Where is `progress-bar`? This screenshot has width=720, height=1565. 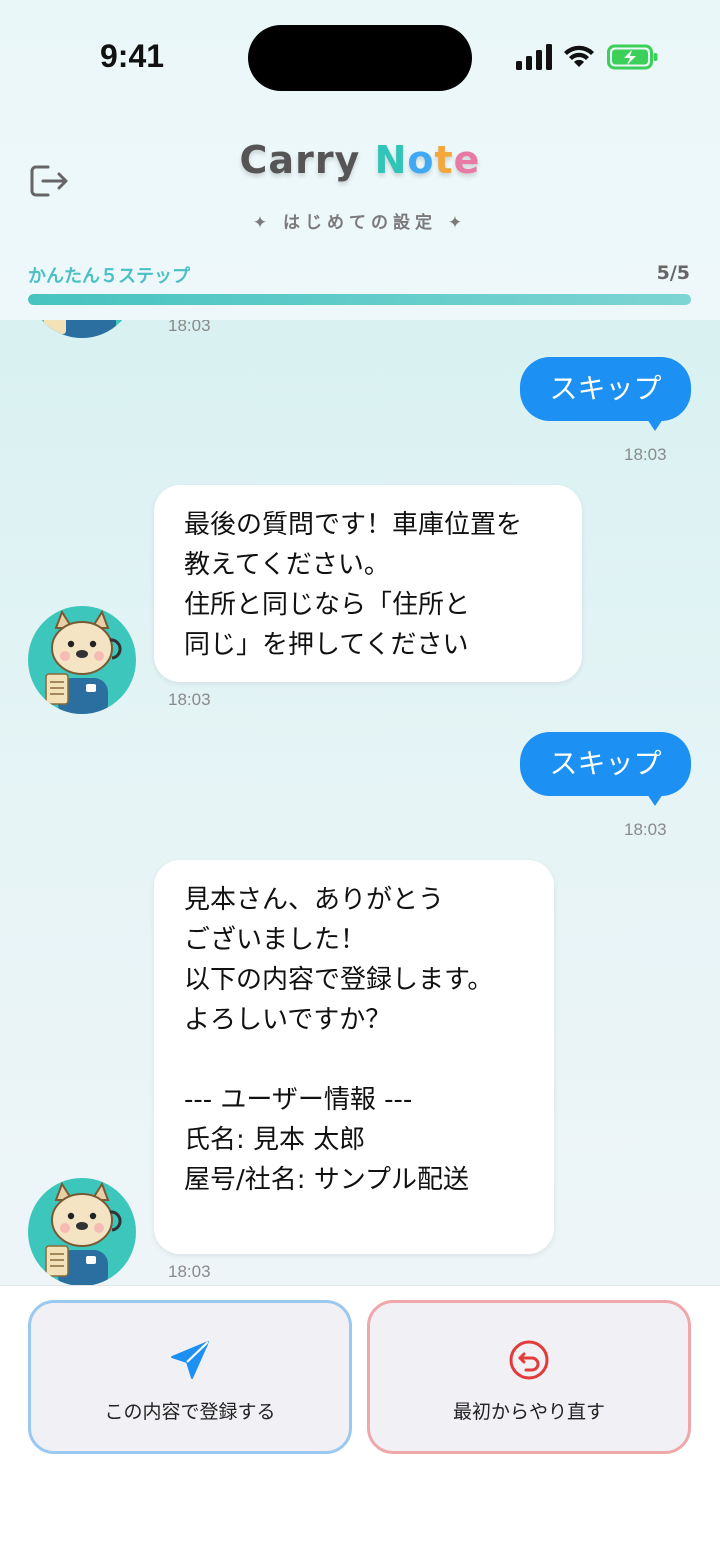
progress-bar is located at coordinates (359, 299).